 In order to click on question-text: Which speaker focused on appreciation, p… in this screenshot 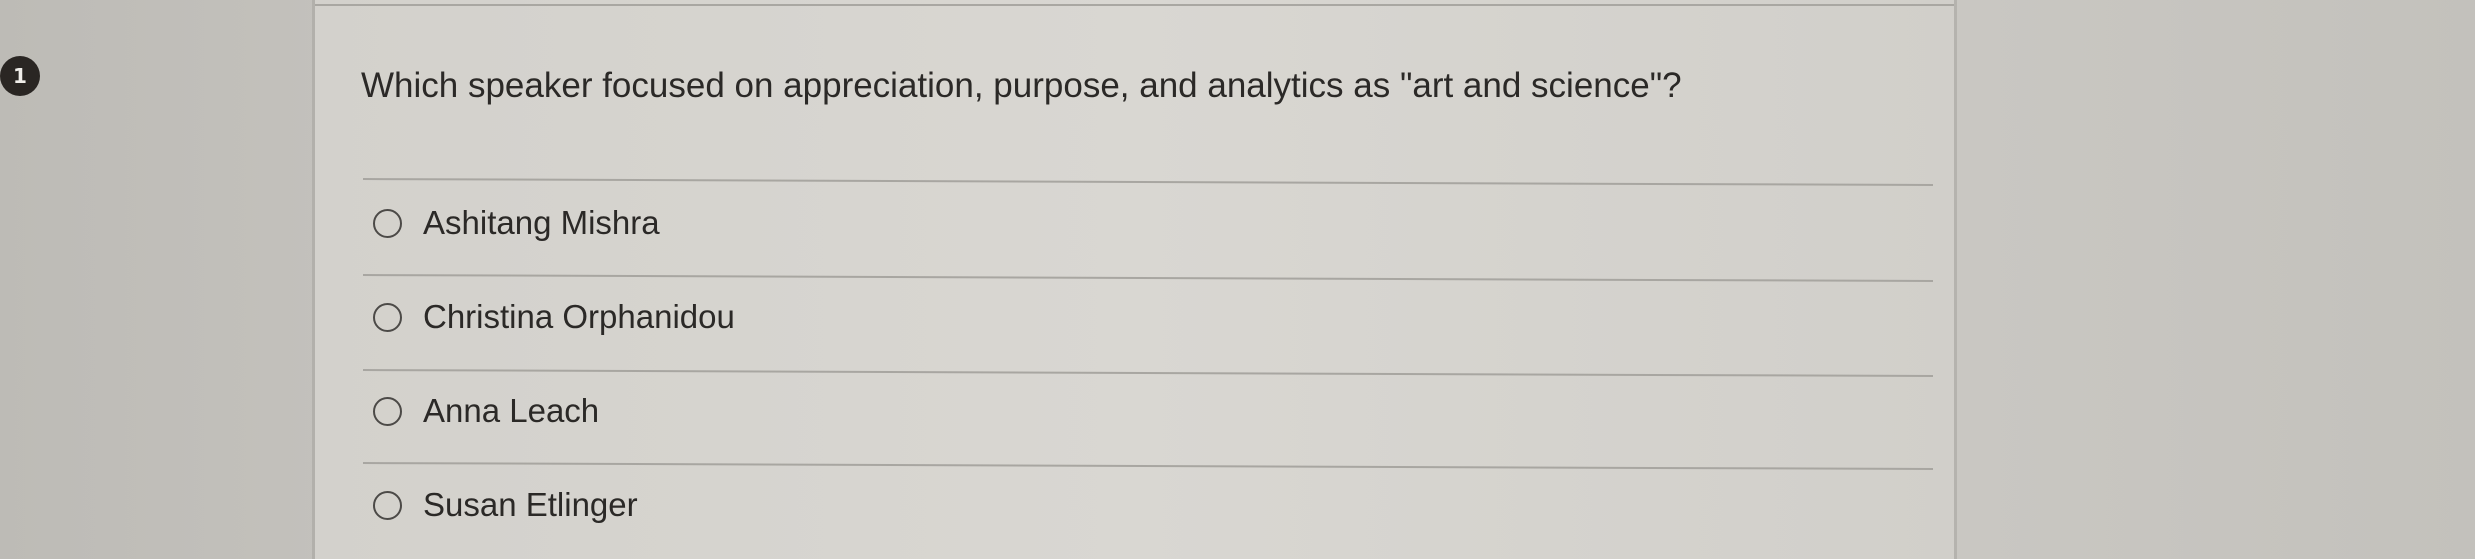, I will do `click(1021, 85)`.